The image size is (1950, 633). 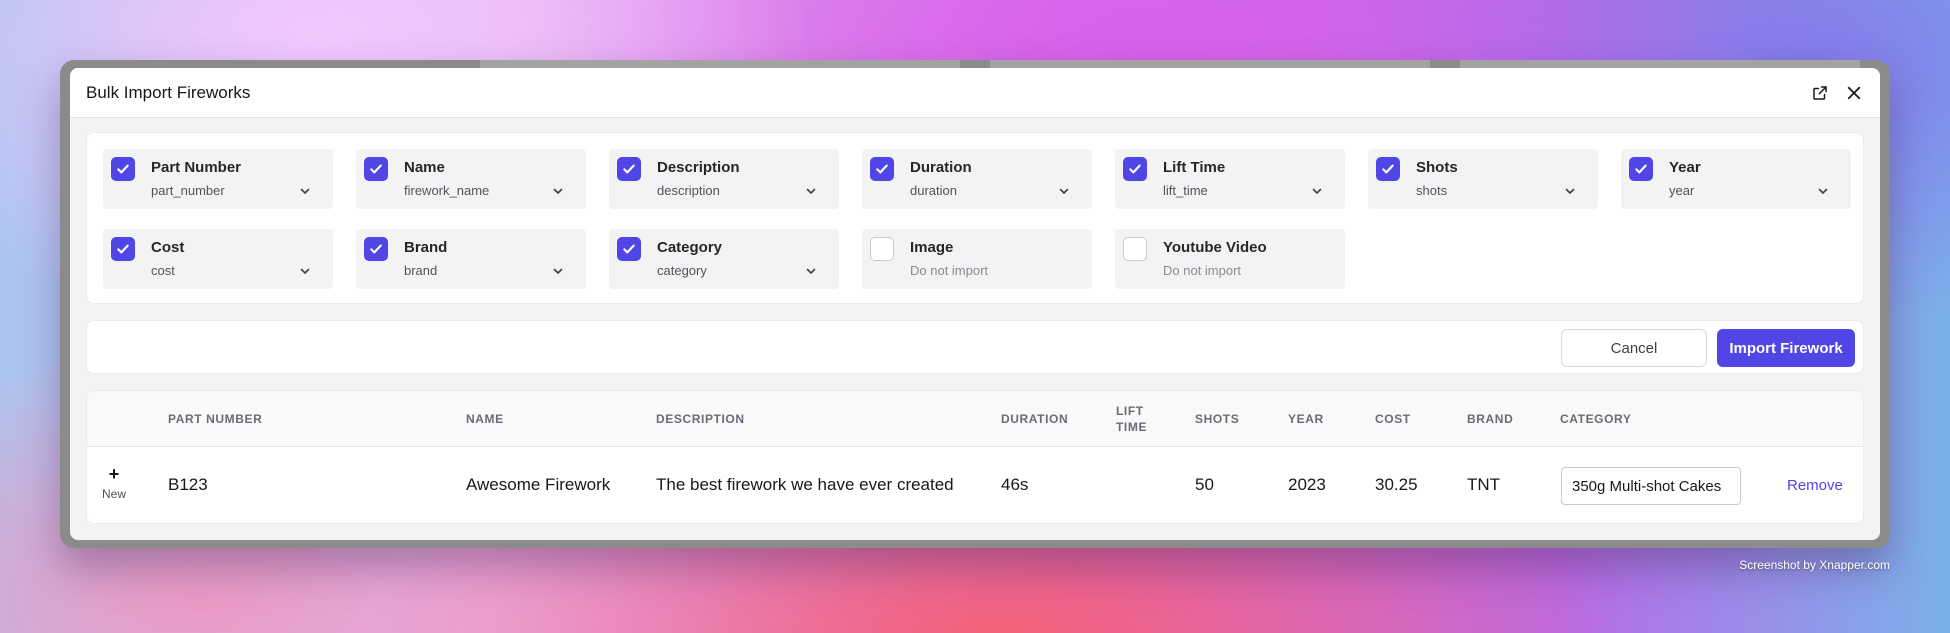 I want to click on cell-duration: 46s, so click(x=1015, y=484).